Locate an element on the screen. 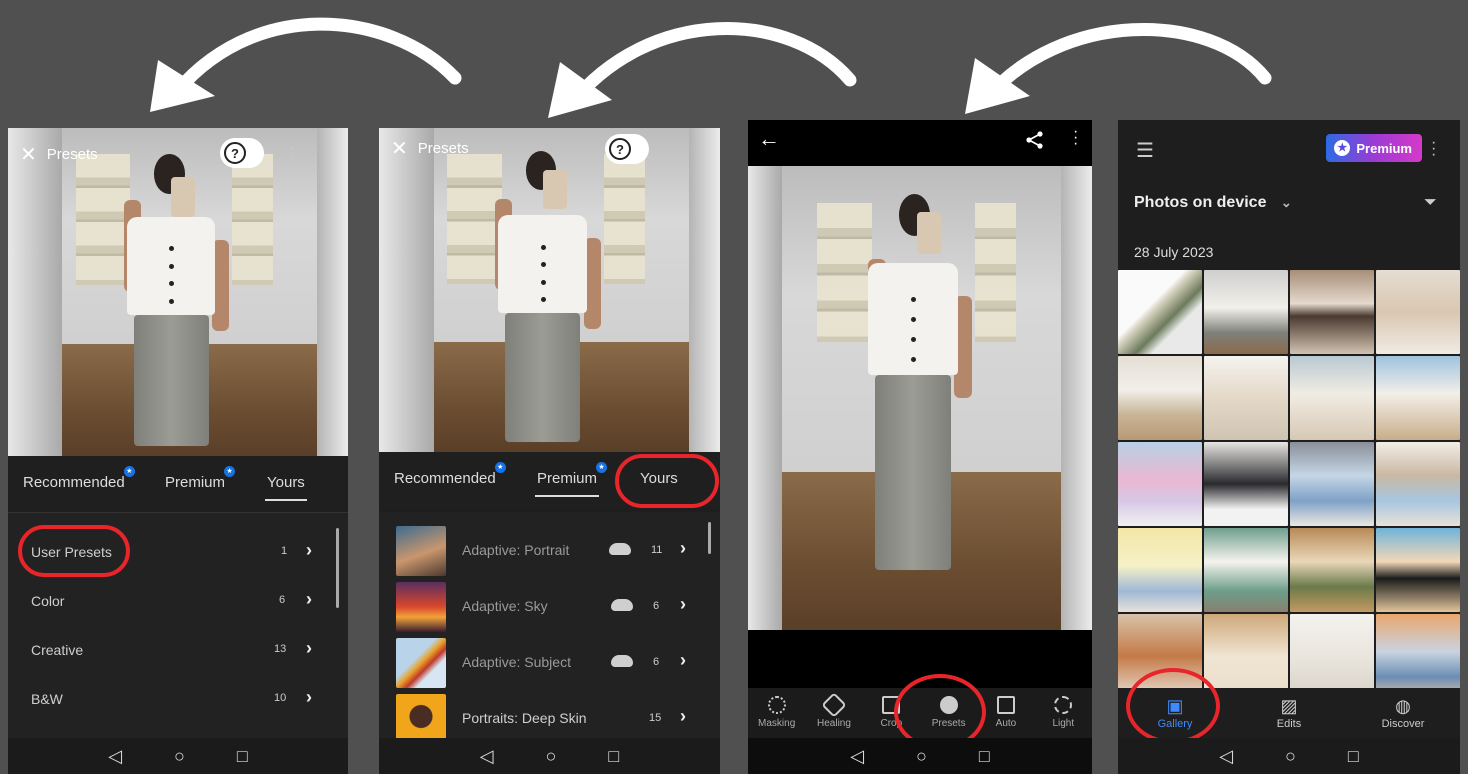 This screenshot has width=1468, height=774. tool-healing: Healing is located at coordinates (834, 710).